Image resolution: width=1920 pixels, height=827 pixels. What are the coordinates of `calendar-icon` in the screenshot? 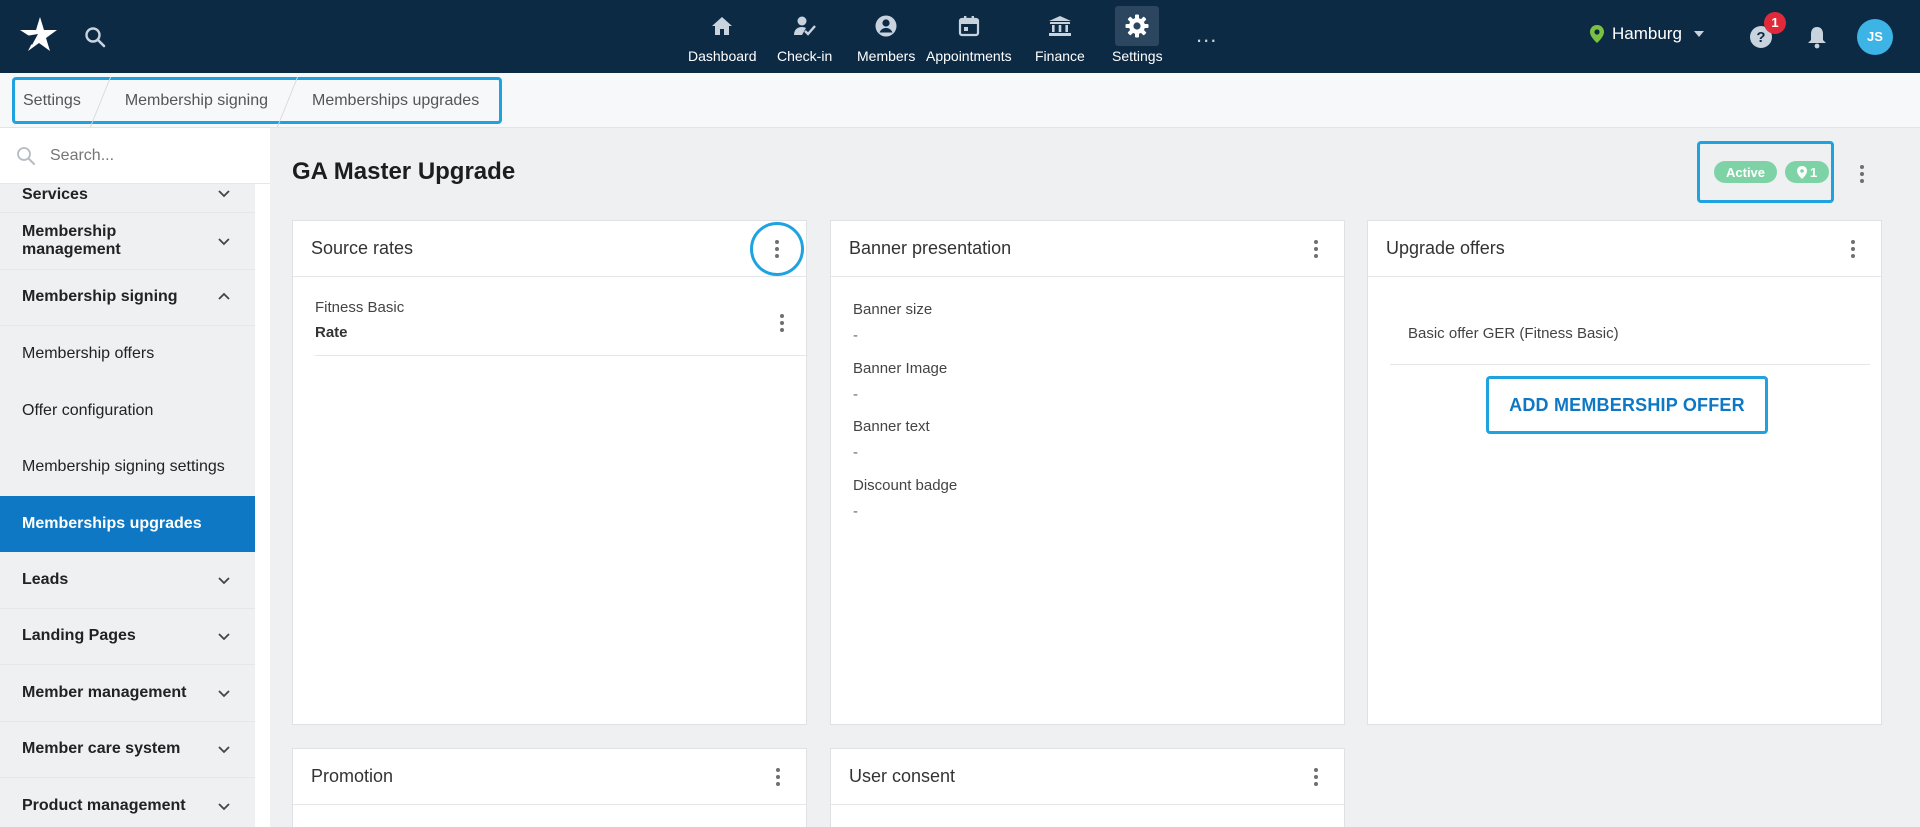 It's located at (969, 26).